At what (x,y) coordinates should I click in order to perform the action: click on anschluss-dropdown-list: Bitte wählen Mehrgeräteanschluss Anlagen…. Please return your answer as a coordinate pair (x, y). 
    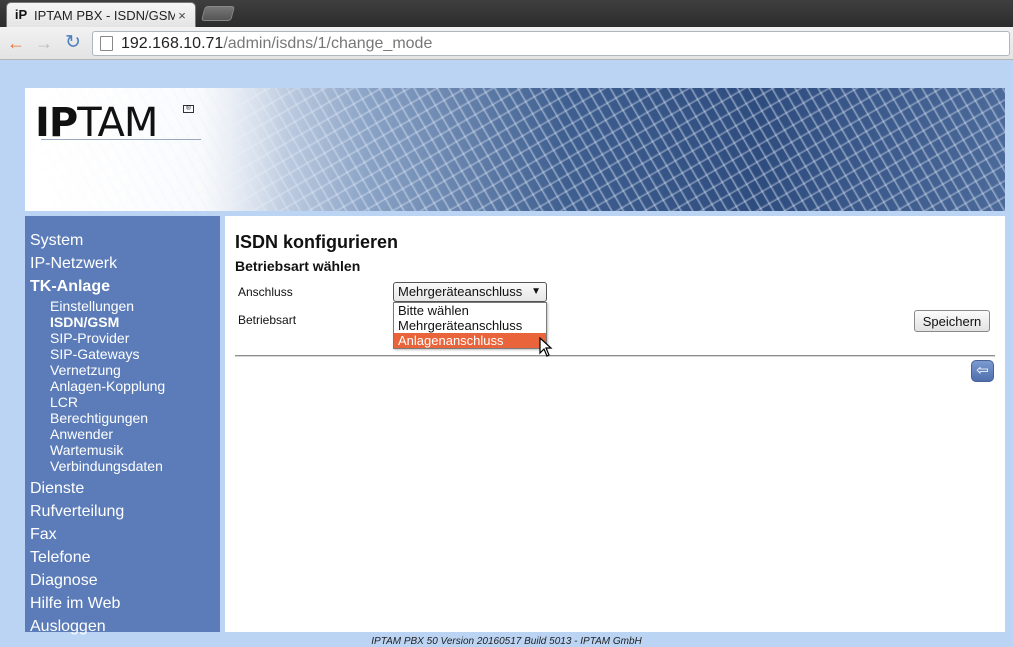
    Looking at the image, I should click on (470, 325).